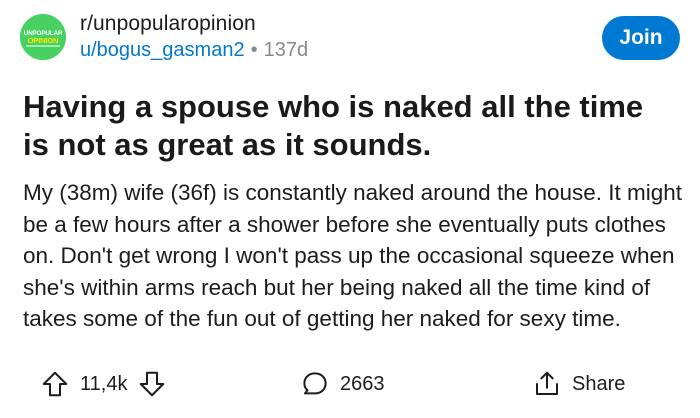 The image size is (700, 418). What do you see at coordinates (599, 383) in the screenshot?
I see `share-label: Share` at bounding box center [599, 383].